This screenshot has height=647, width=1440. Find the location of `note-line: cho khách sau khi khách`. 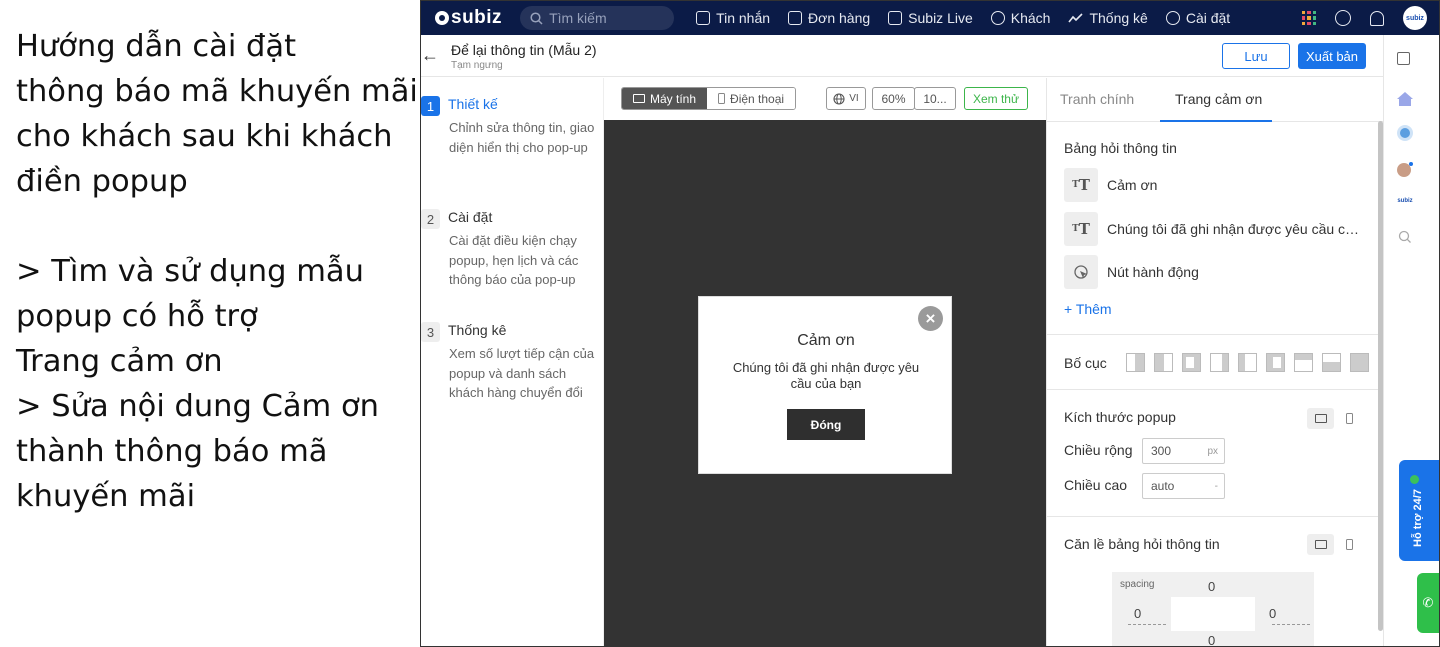

note-line: cho khách sau khi khách is located at coordinates (204, 136).